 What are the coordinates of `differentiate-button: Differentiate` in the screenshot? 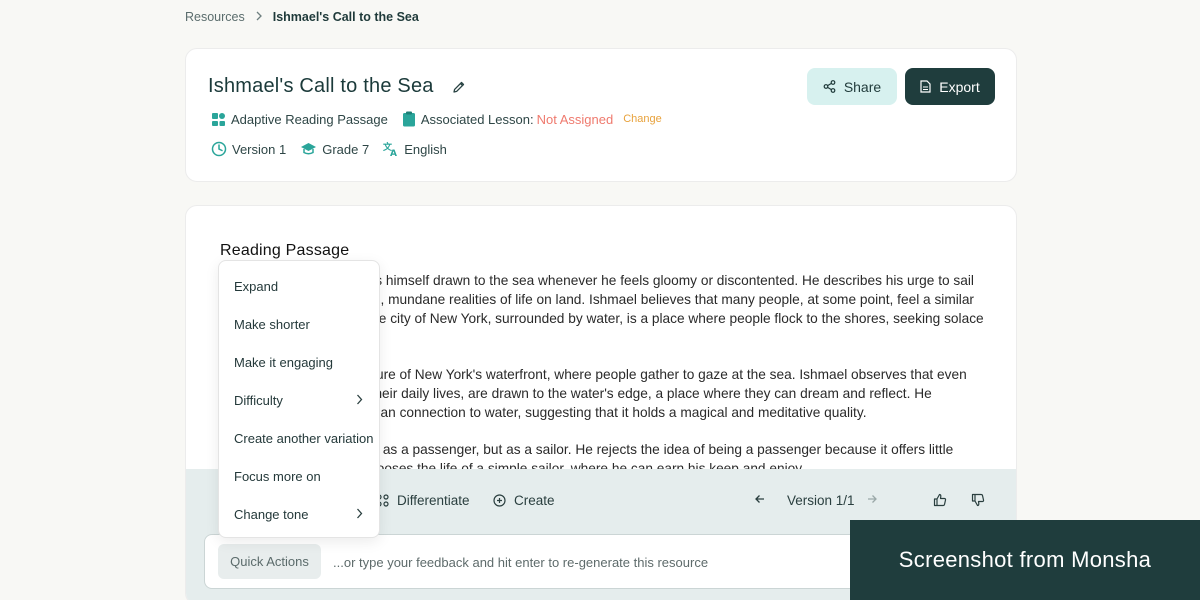 It's located at (423, 500).